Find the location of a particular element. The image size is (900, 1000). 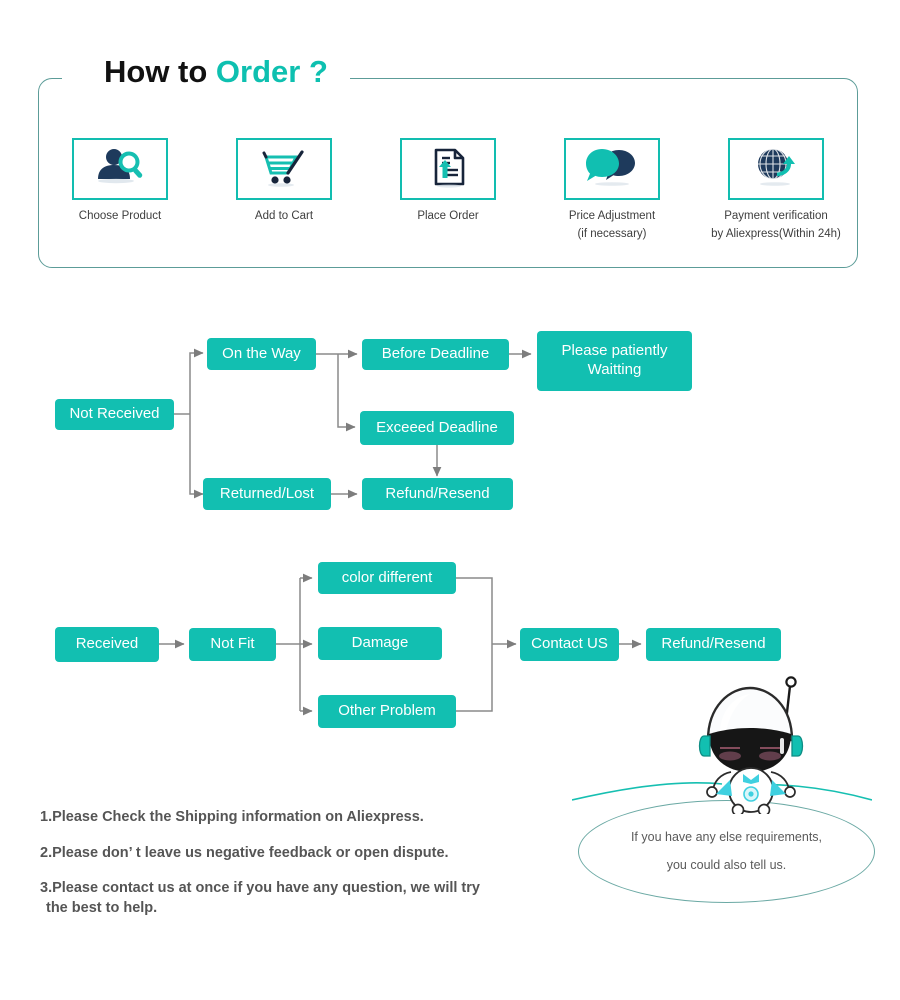

chat-bubbles-icon is located at coordinates (612, 169).